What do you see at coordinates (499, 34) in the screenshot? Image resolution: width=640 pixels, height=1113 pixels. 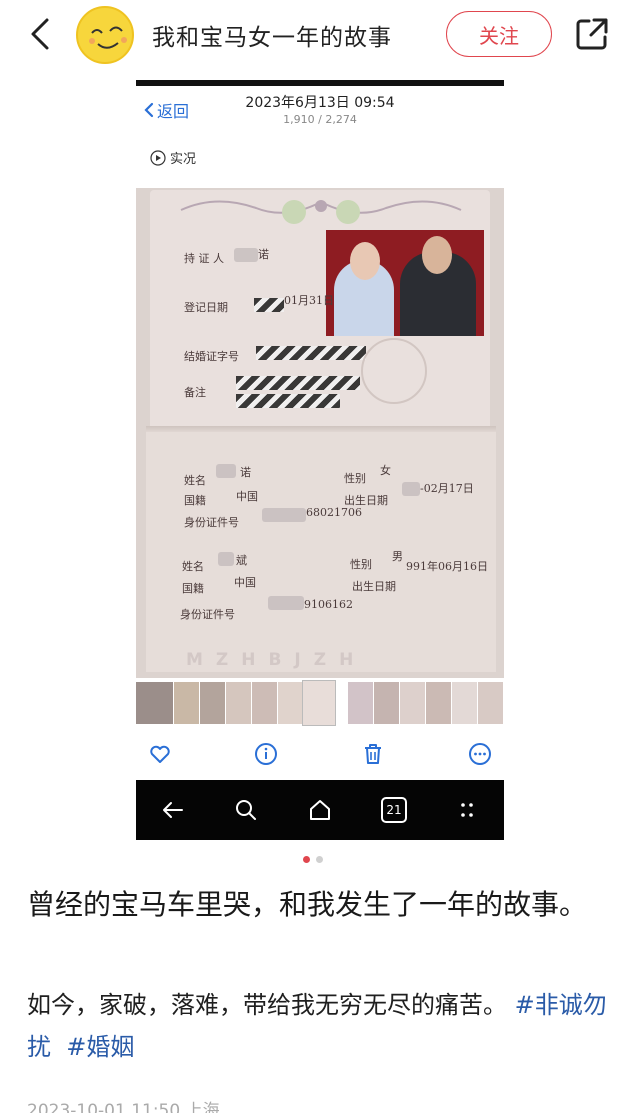 I see `follow-button: 关注` at bounding box center [499, 34].